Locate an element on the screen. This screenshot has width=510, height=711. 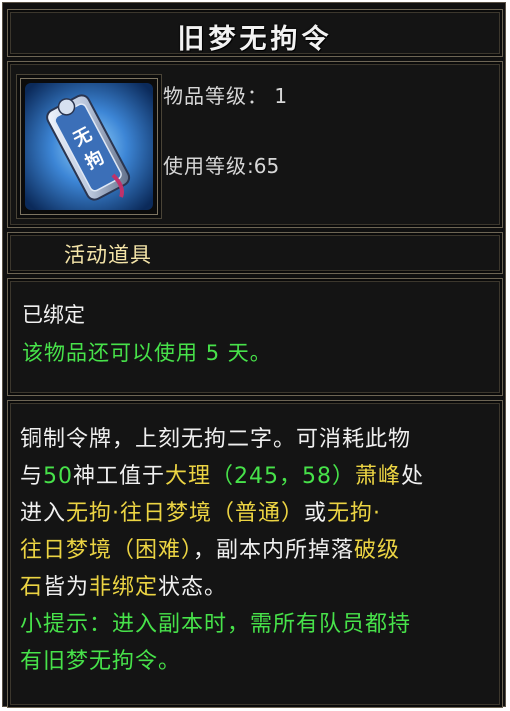
npc-name: 萧峰 is located at coordinates (378, 476).